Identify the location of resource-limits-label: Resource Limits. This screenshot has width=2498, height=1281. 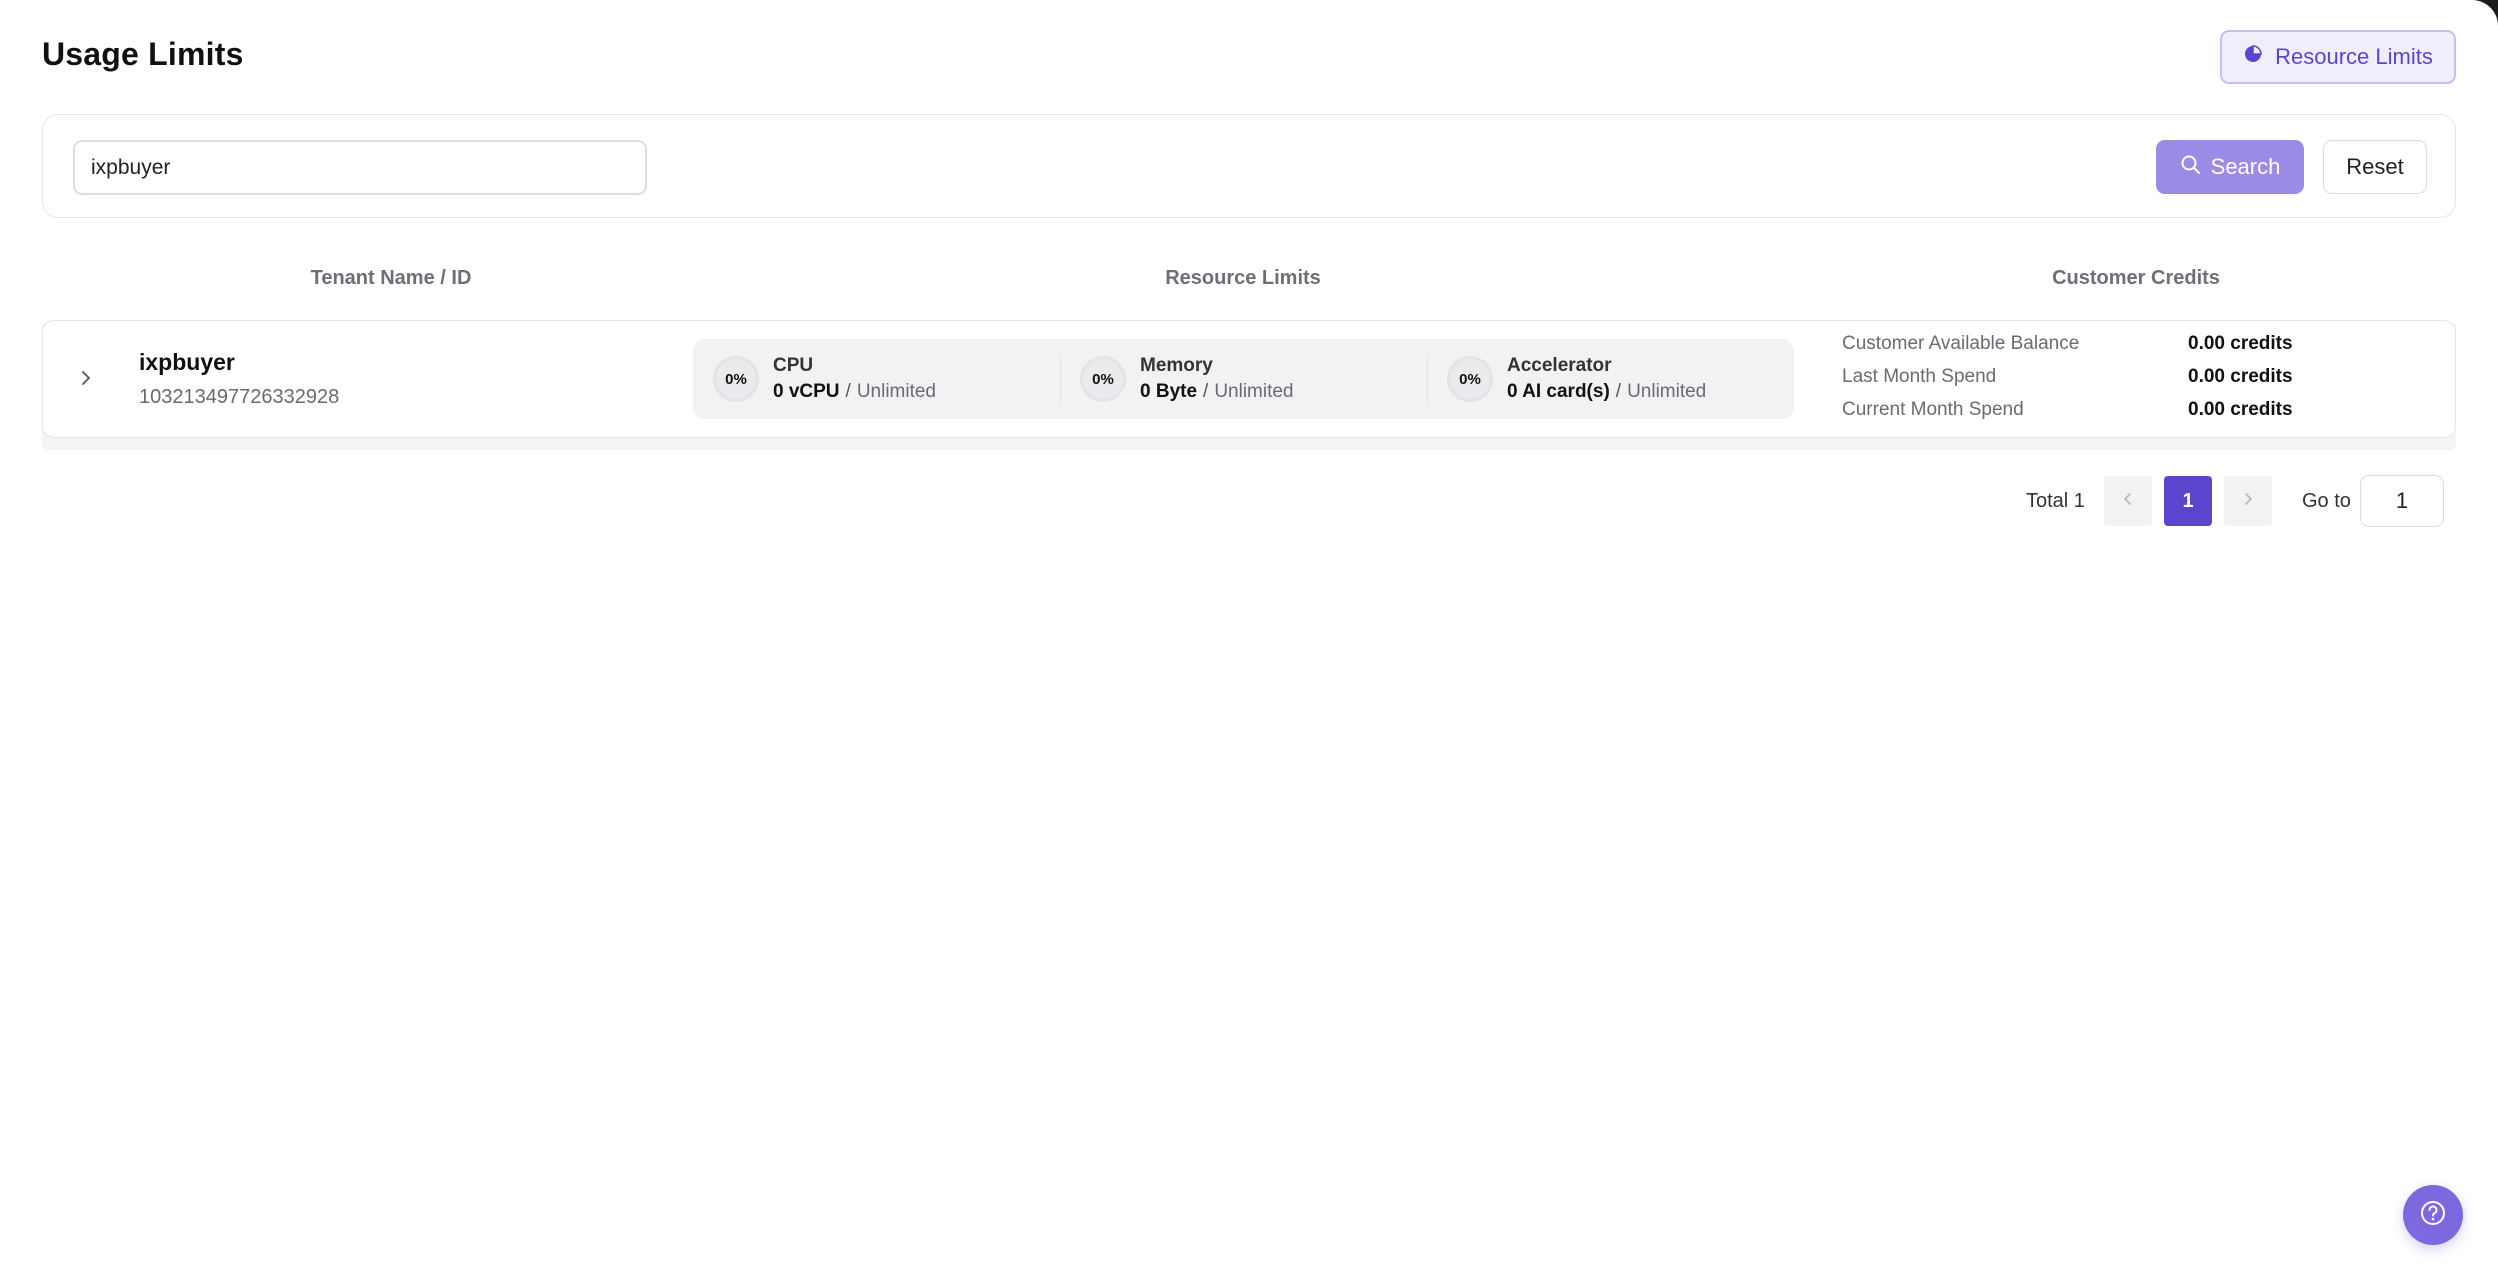
(2354, 56).